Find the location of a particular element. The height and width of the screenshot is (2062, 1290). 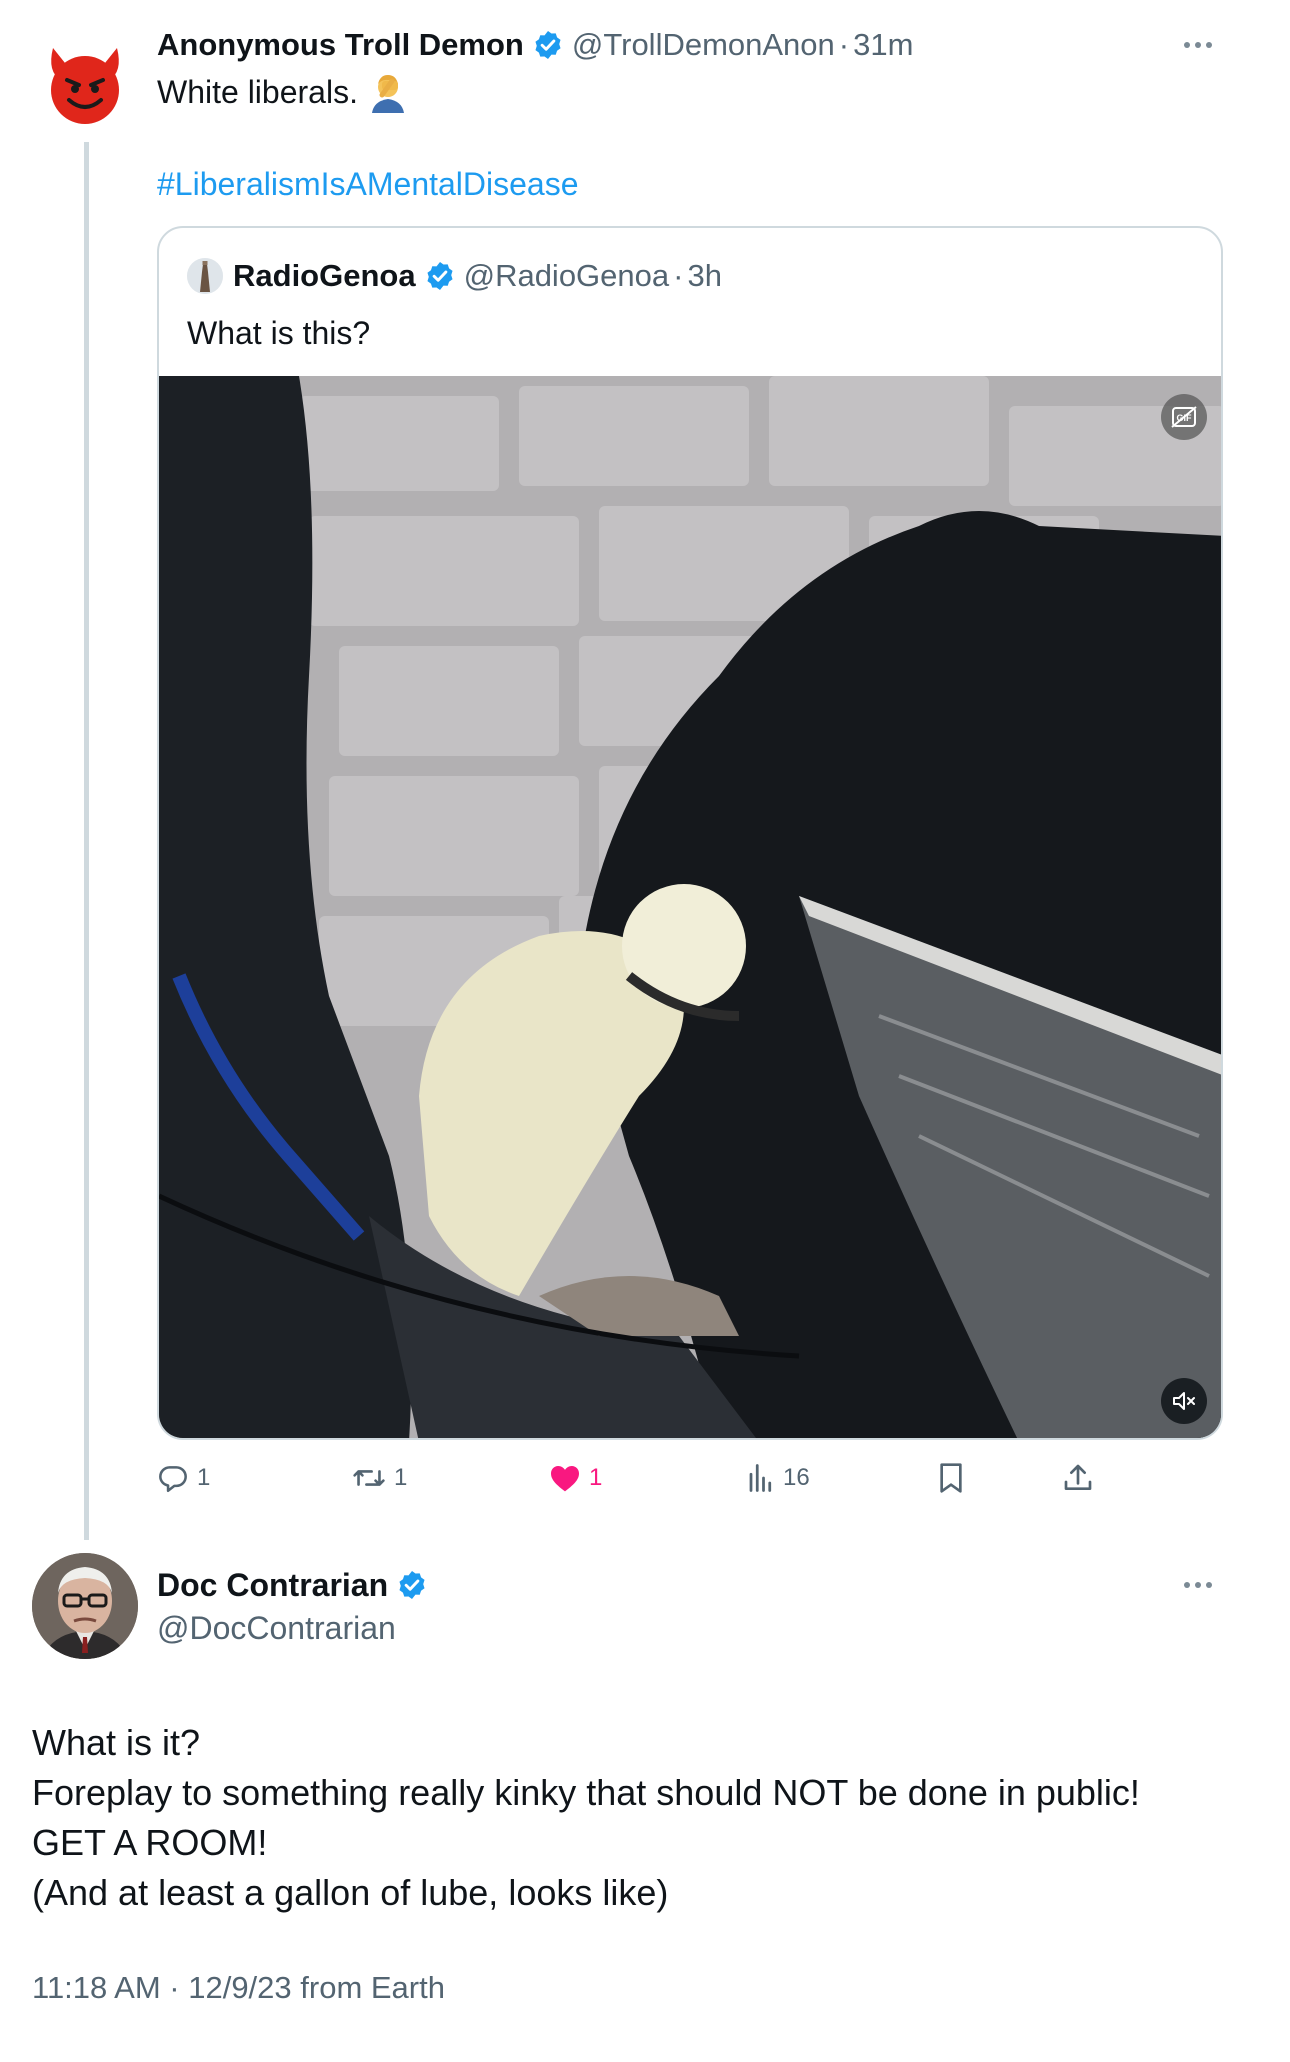

share-icon is located at coordinates (1078, 1477).